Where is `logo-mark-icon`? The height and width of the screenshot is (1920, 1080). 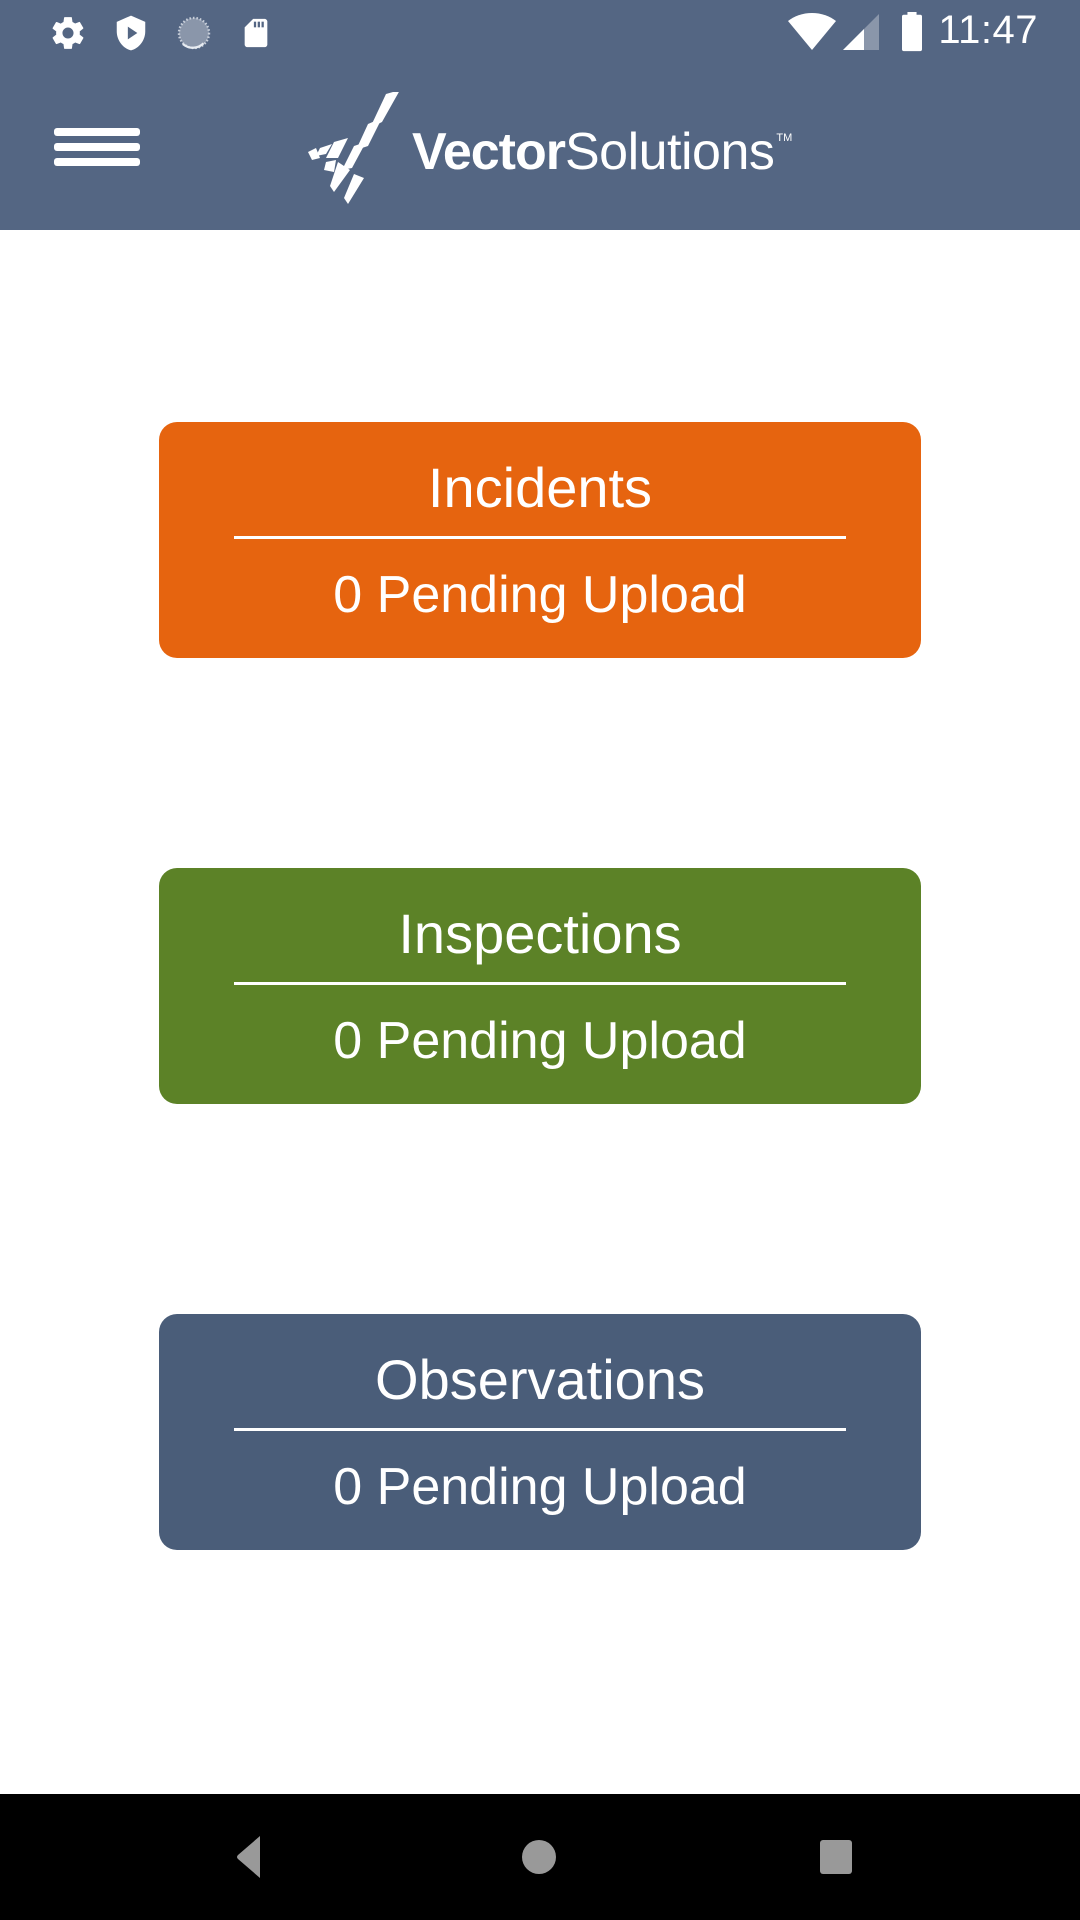 logo-mark-icon is located at coordinates (353, 148).